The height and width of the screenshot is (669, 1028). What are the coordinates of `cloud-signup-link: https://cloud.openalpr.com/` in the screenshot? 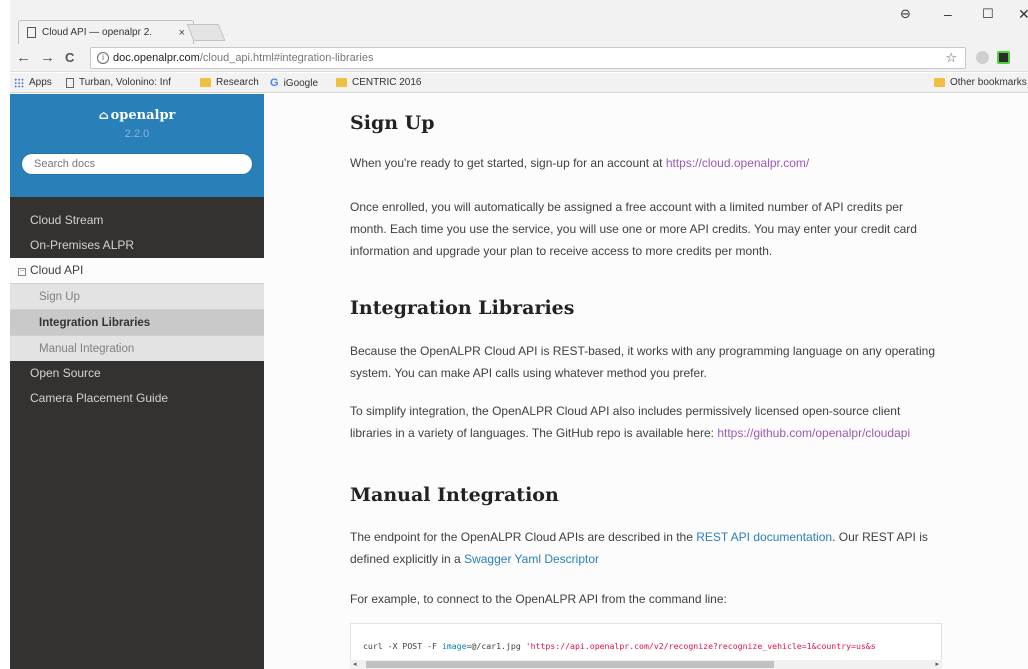 It's located at (737, 163).